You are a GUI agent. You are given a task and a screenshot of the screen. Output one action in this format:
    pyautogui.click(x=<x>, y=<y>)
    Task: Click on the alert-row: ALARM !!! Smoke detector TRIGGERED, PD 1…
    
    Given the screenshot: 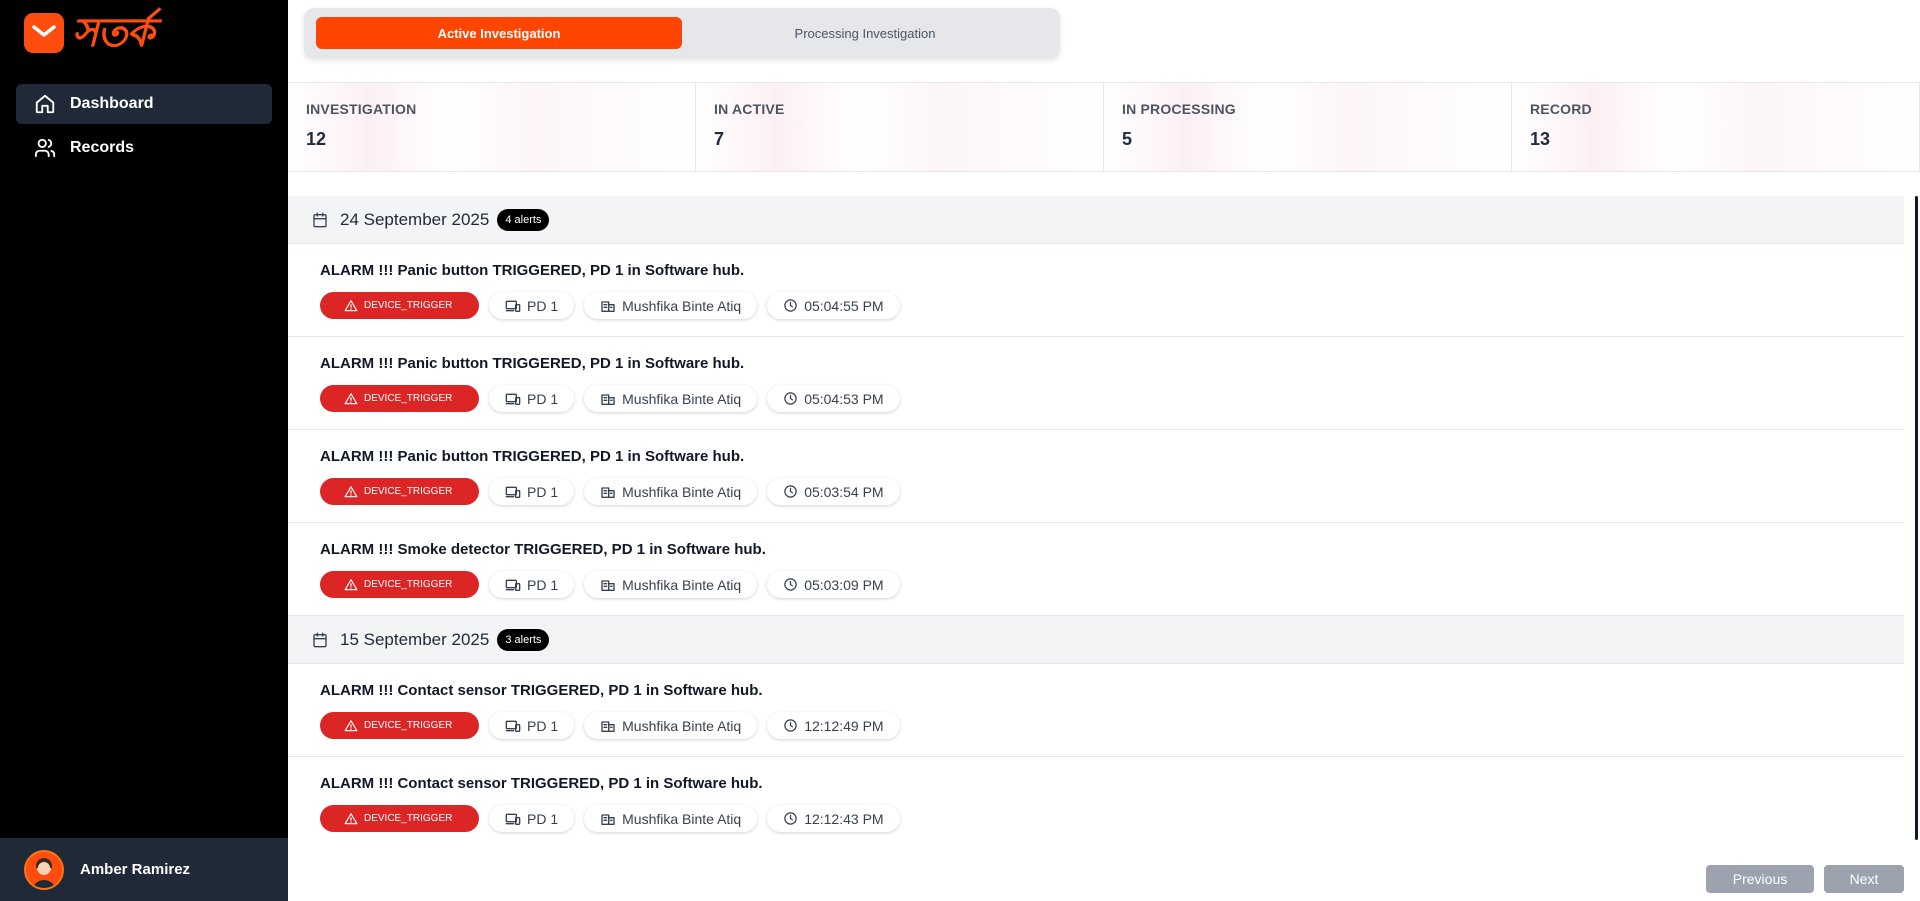 What is the action you would take?
    pyautogui.click(x=1096, y=569)
    